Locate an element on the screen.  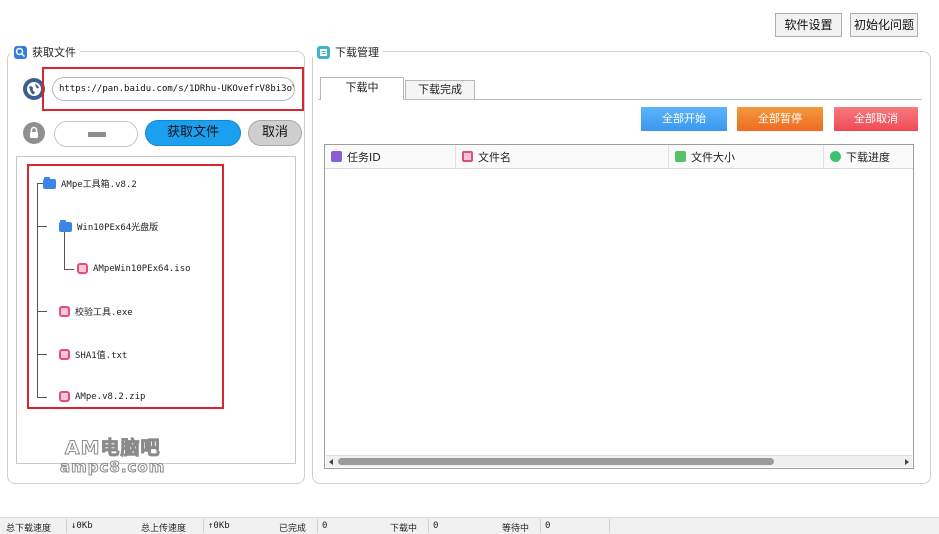
cancel-all-button: 全部取消 is located at coordinates (876, 119).